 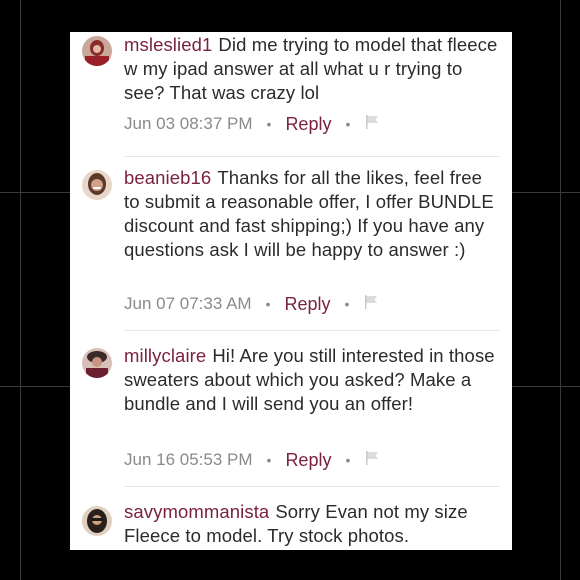 I want to click on comment-meta: Jun 03 08:37 PM • Reply •, so click(x=252, y=124).